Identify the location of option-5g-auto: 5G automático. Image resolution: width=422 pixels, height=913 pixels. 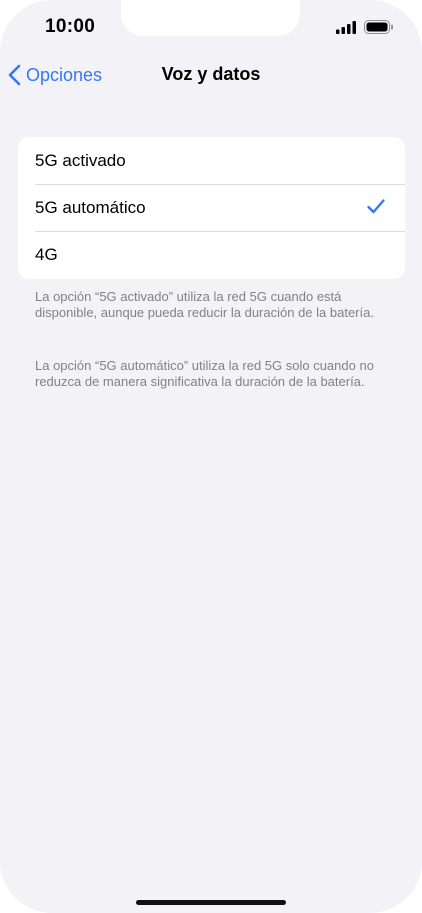
(211, 207).